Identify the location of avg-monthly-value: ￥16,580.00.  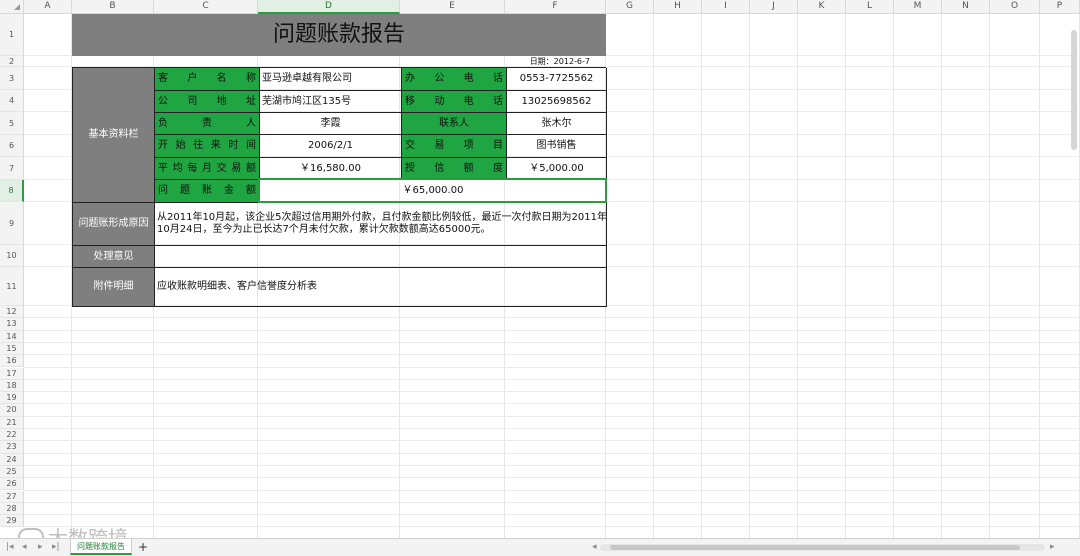
(331, 169).